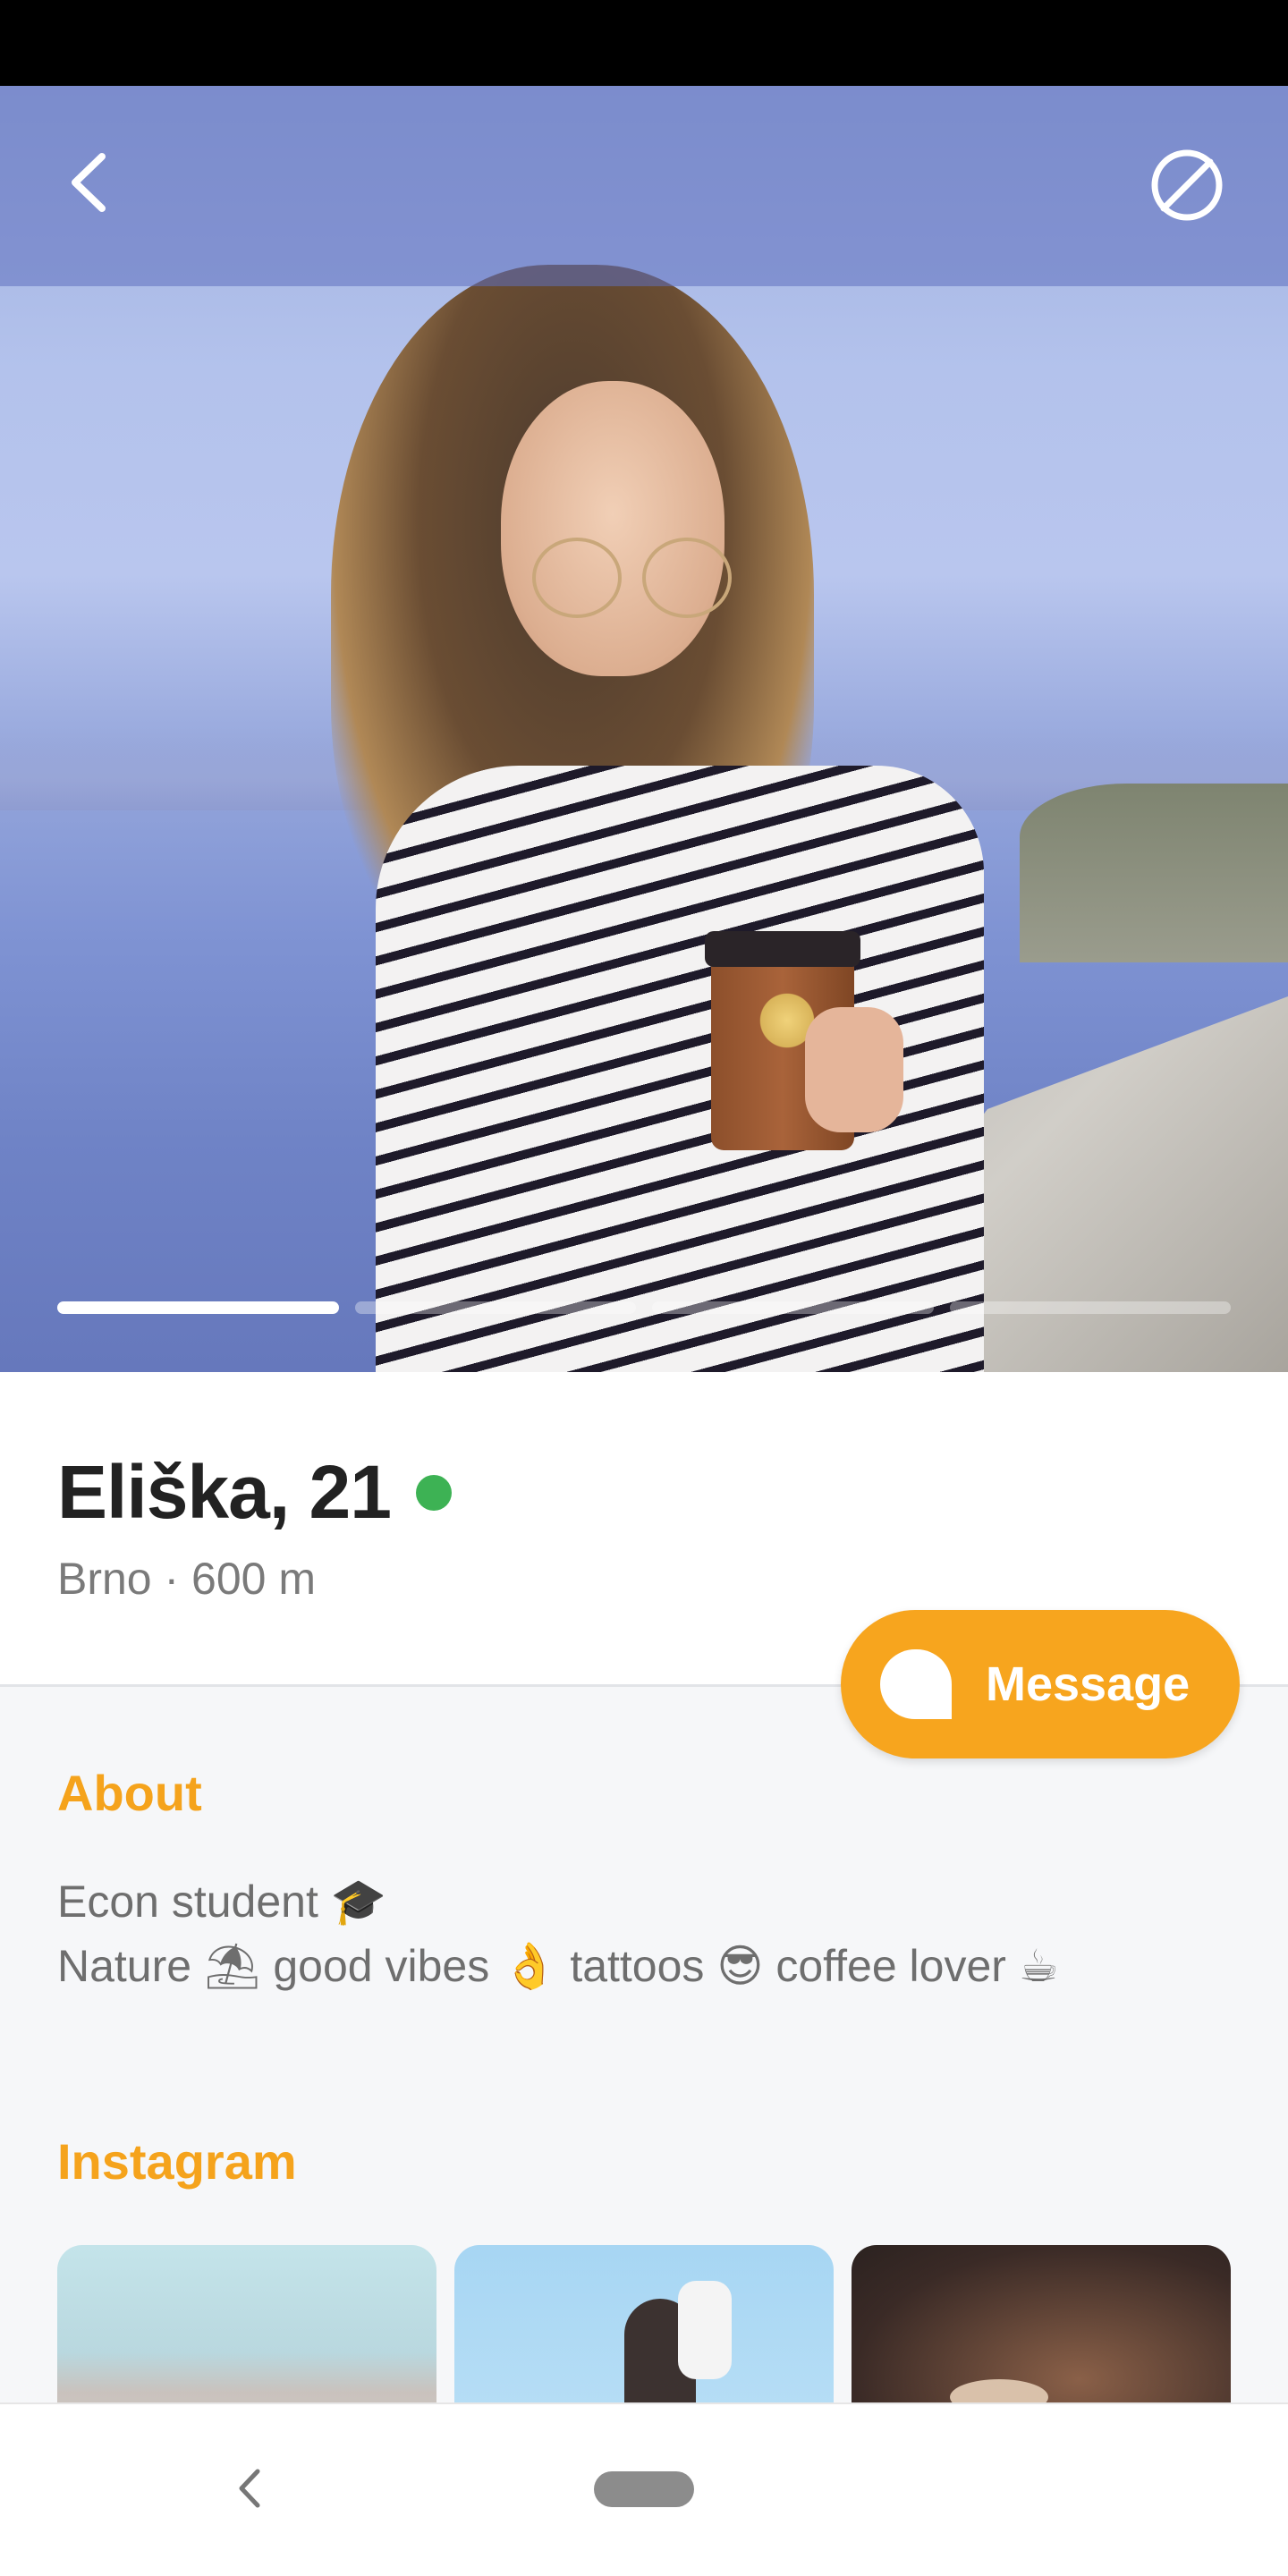  What do you see at coordinates (1038, 1966) in the screenshot?
I see `coffee-icon: ☕` at bounding box center [1038, 1966].